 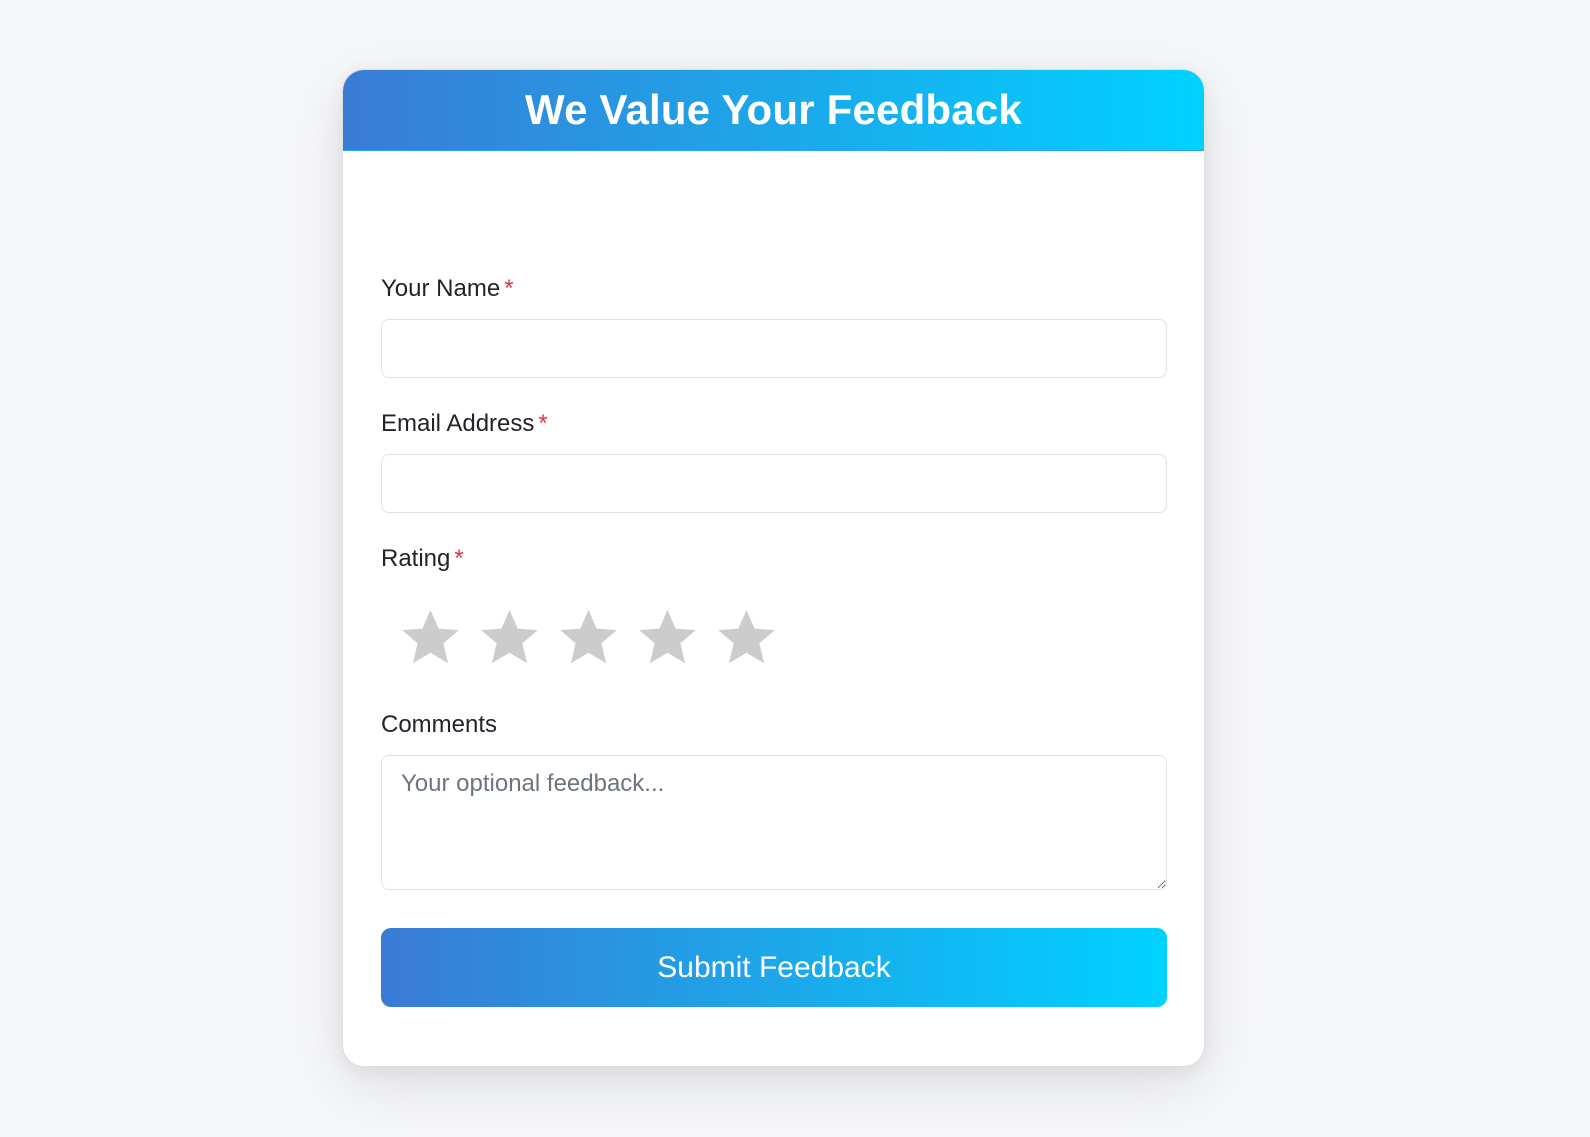 I want to click on rating-label: Rating *, so click(x=422, y=559).